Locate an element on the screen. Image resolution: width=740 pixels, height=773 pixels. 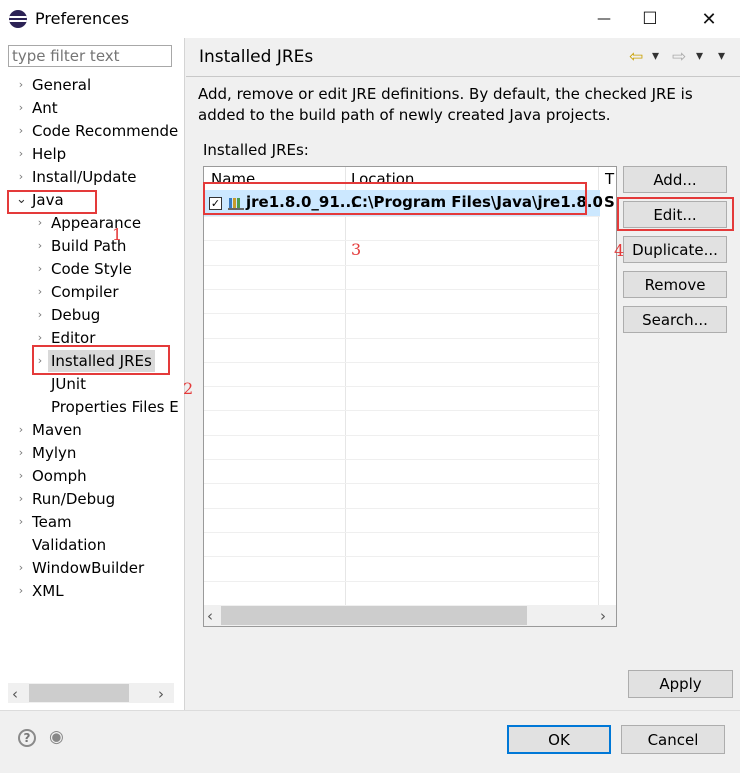
apply-button: Apply is located at coordinates (680, 684).